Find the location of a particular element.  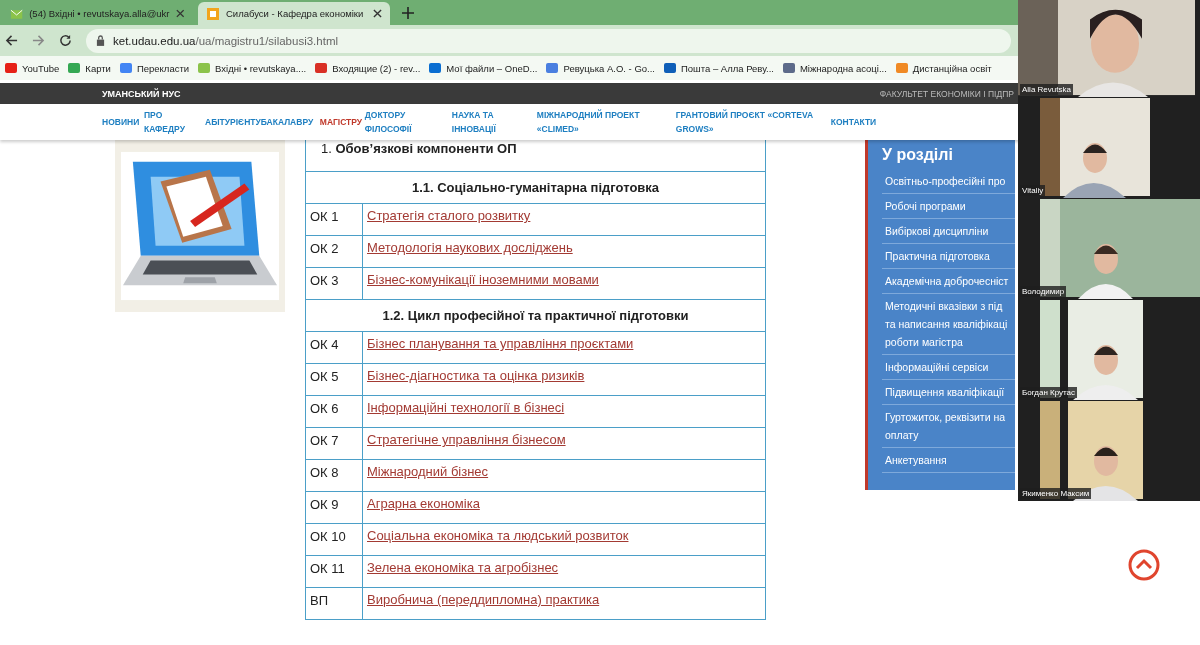

forward-icon is located at coordinates (38, 40).